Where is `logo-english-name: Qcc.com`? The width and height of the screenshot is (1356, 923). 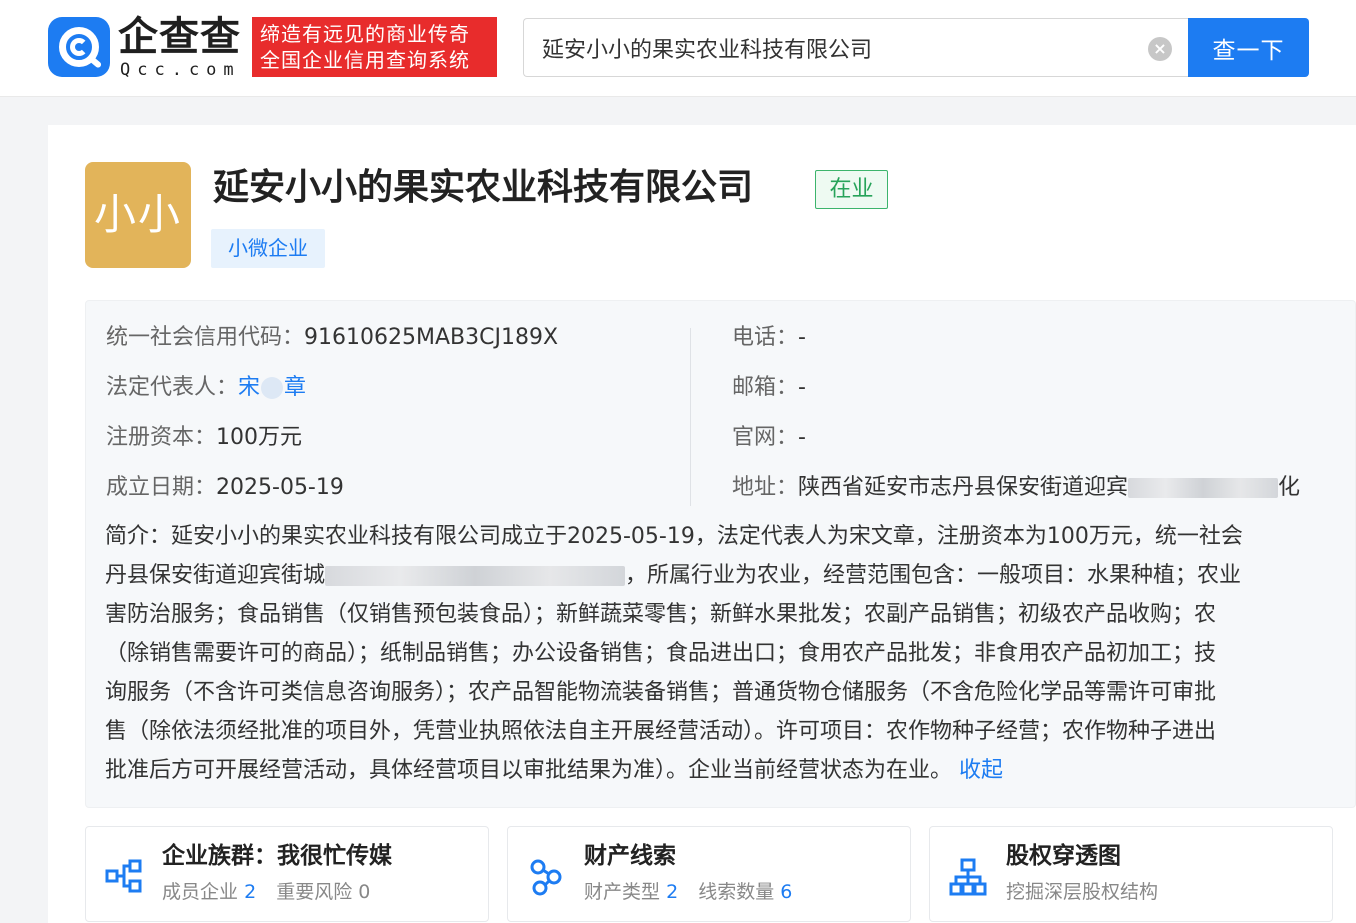
logo-english-name: Qcc.com is located at coordinates (180, 70).